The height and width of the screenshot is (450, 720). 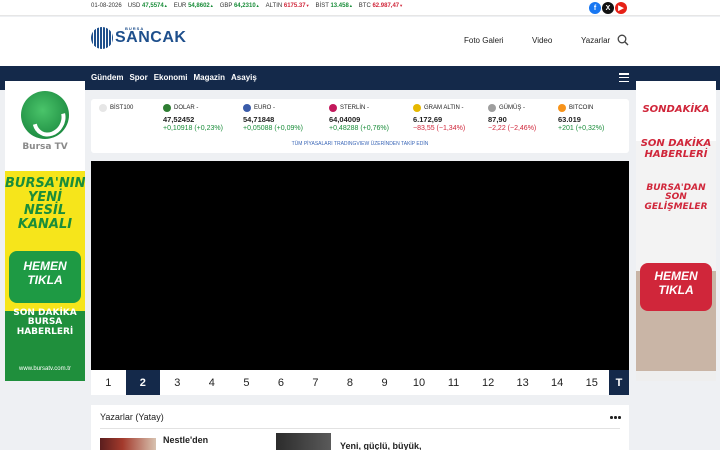 What do you see at coordinates (226, 6) in the screenshot?
I see `ticker-label: GBP` at bounding box center [226, 6].